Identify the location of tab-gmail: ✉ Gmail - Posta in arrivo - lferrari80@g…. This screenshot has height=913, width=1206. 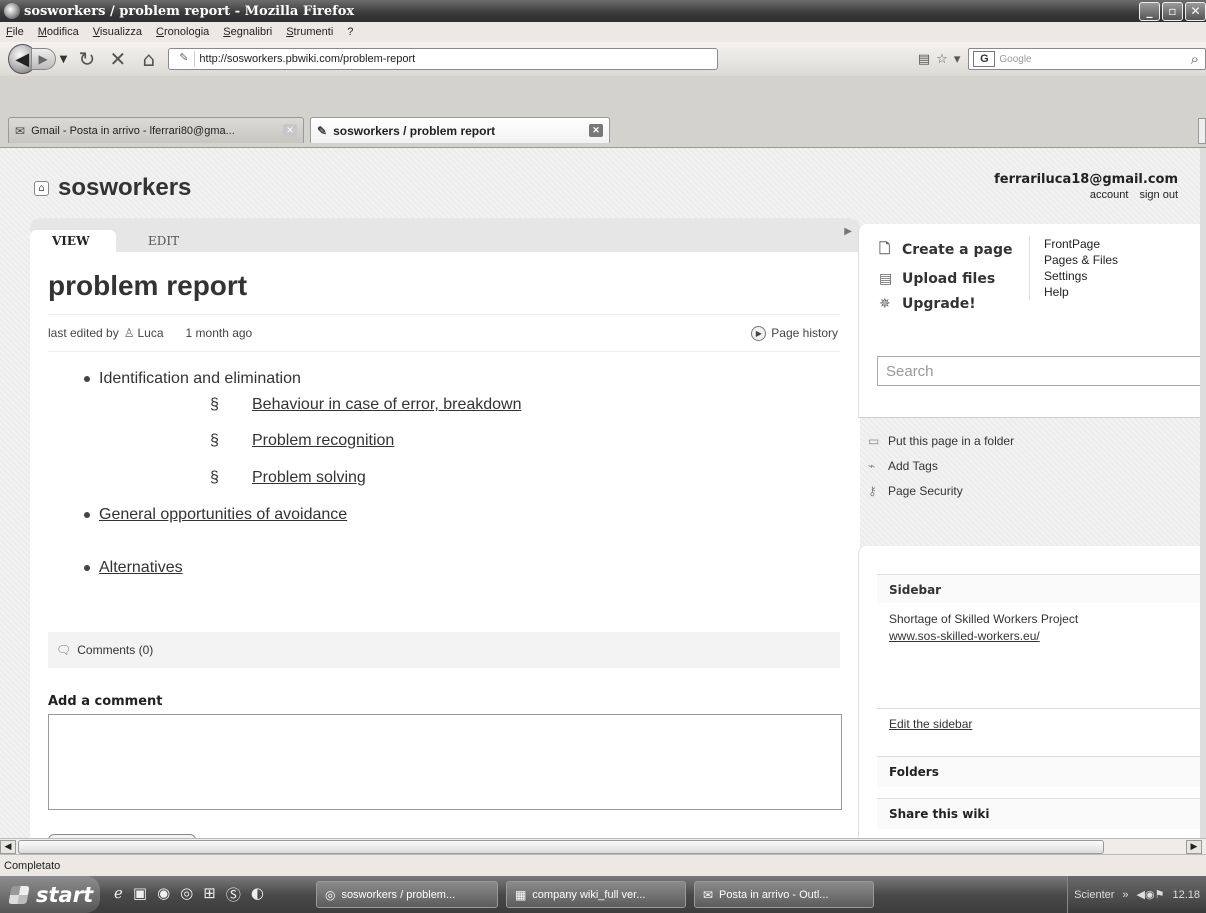
(156, 130).